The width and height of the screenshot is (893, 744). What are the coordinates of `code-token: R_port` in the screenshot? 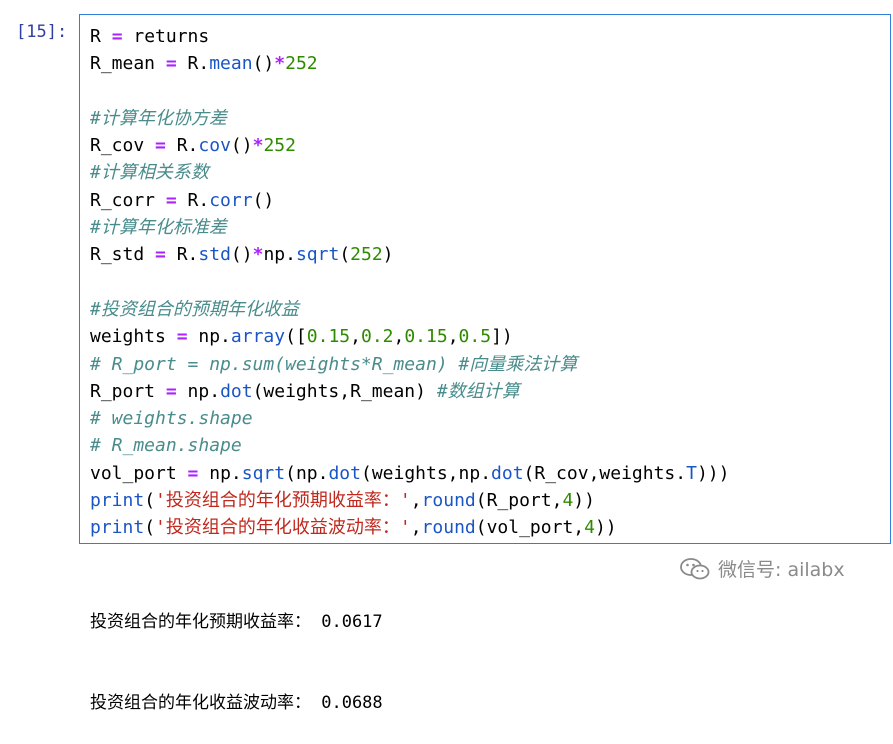 It's located at (128, 391).